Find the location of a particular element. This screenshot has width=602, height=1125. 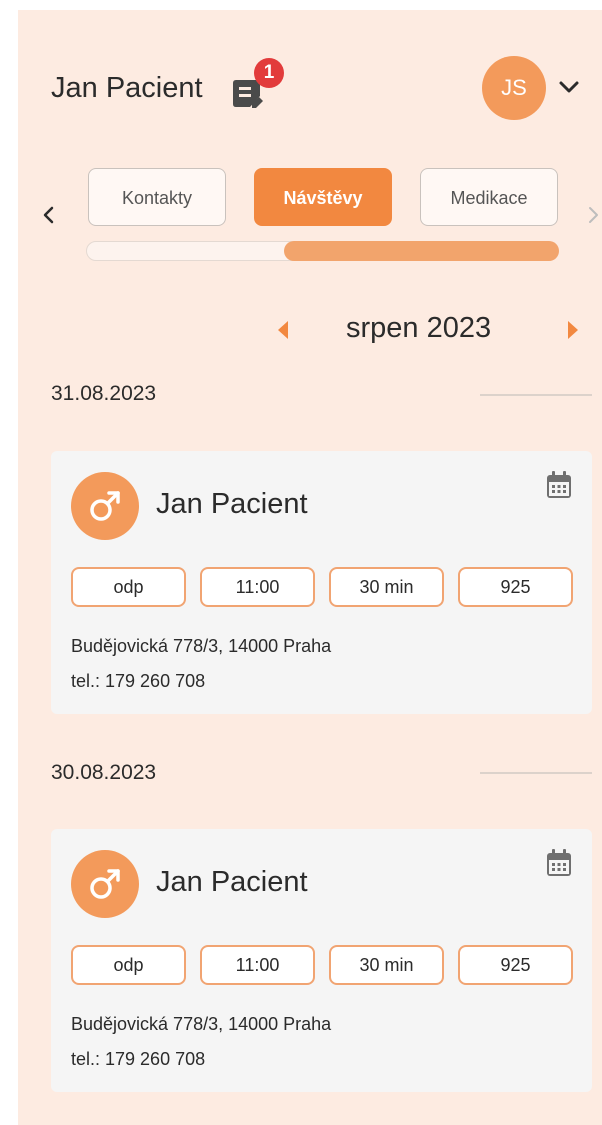

tab-medikace: Medikace is located at coordinates (489, 197).